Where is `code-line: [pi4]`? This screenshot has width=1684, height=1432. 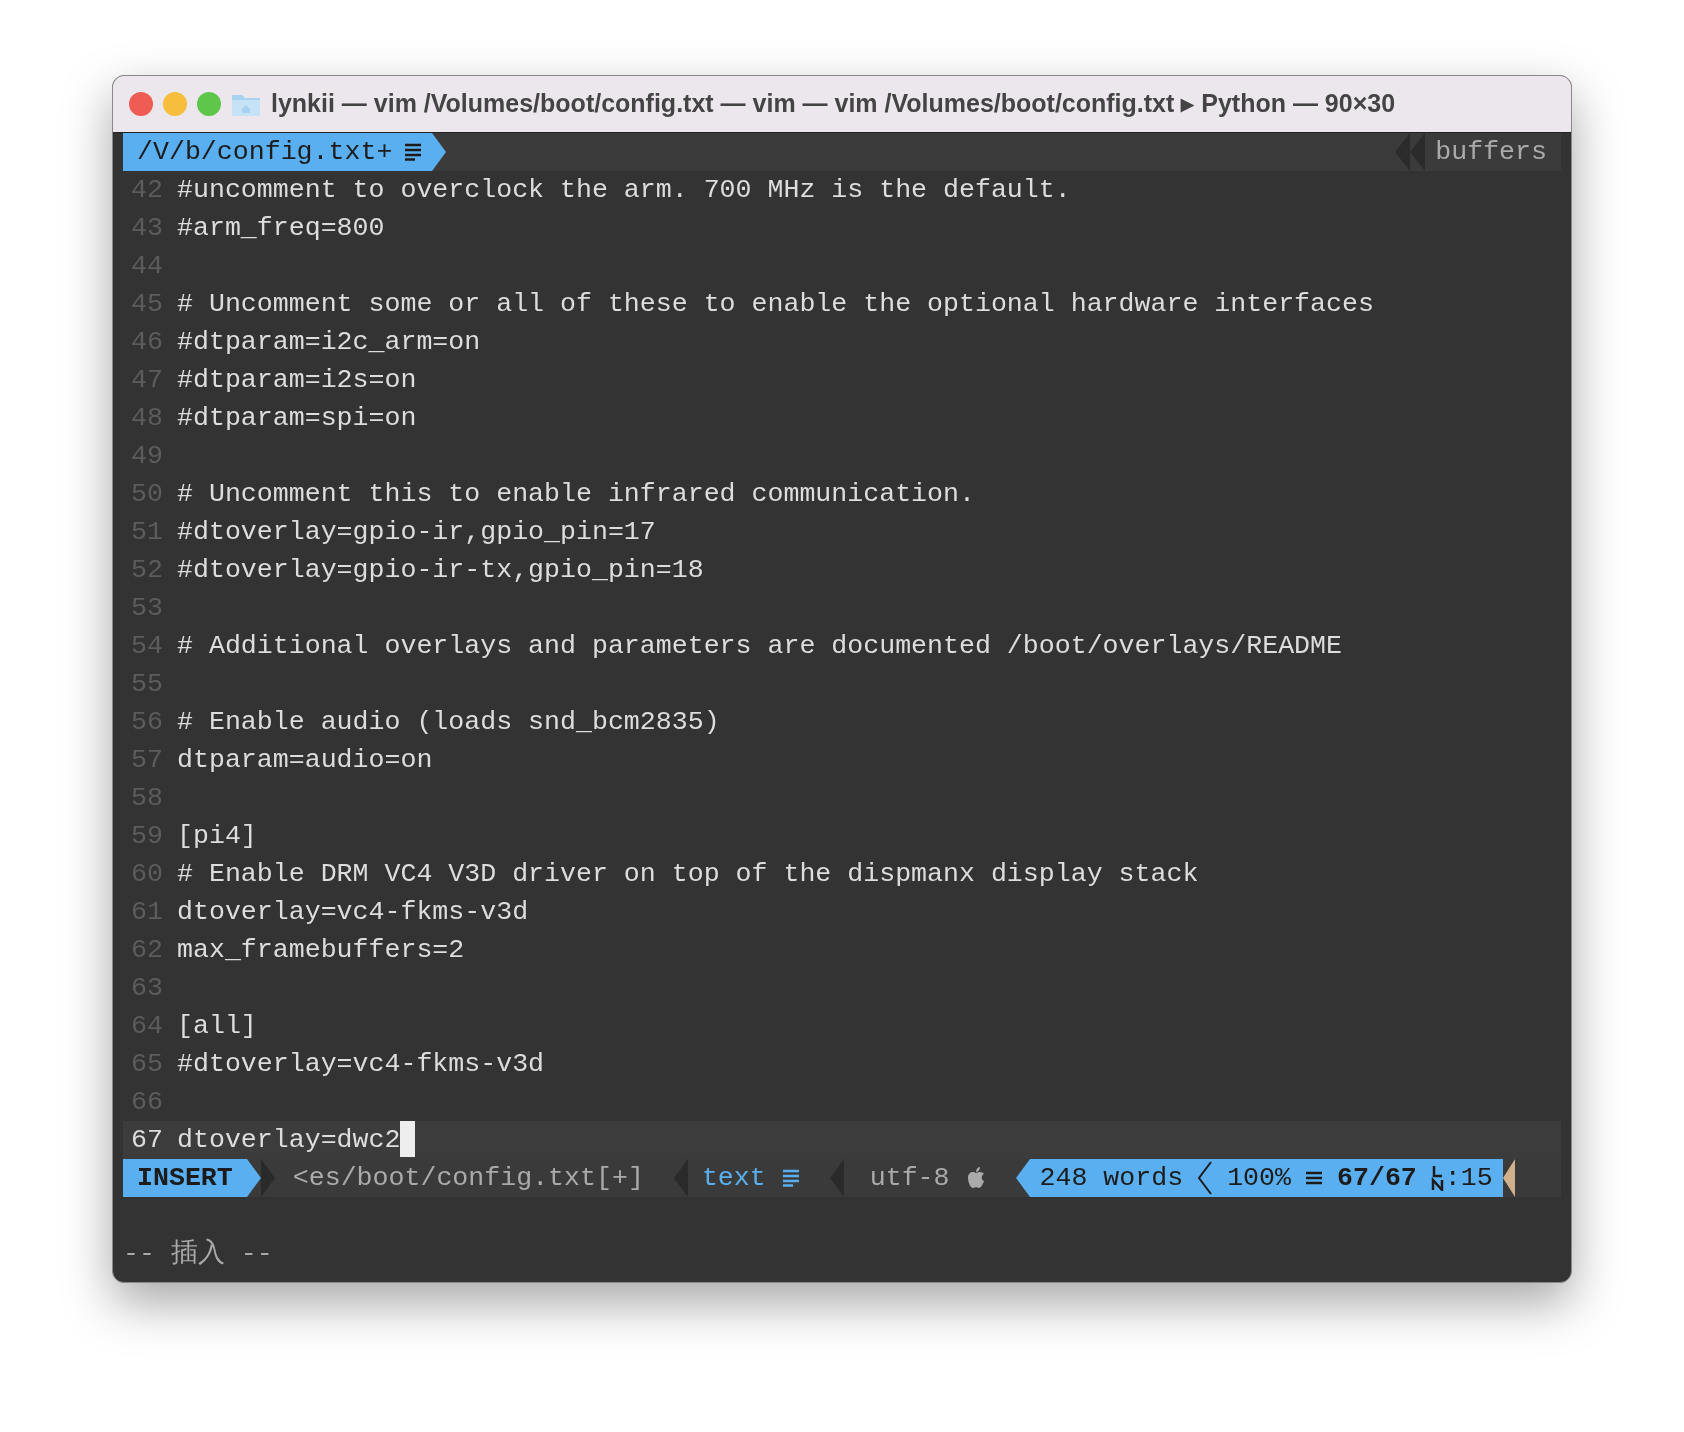
code-line: [pi4] is located at coordinates (217, 836).